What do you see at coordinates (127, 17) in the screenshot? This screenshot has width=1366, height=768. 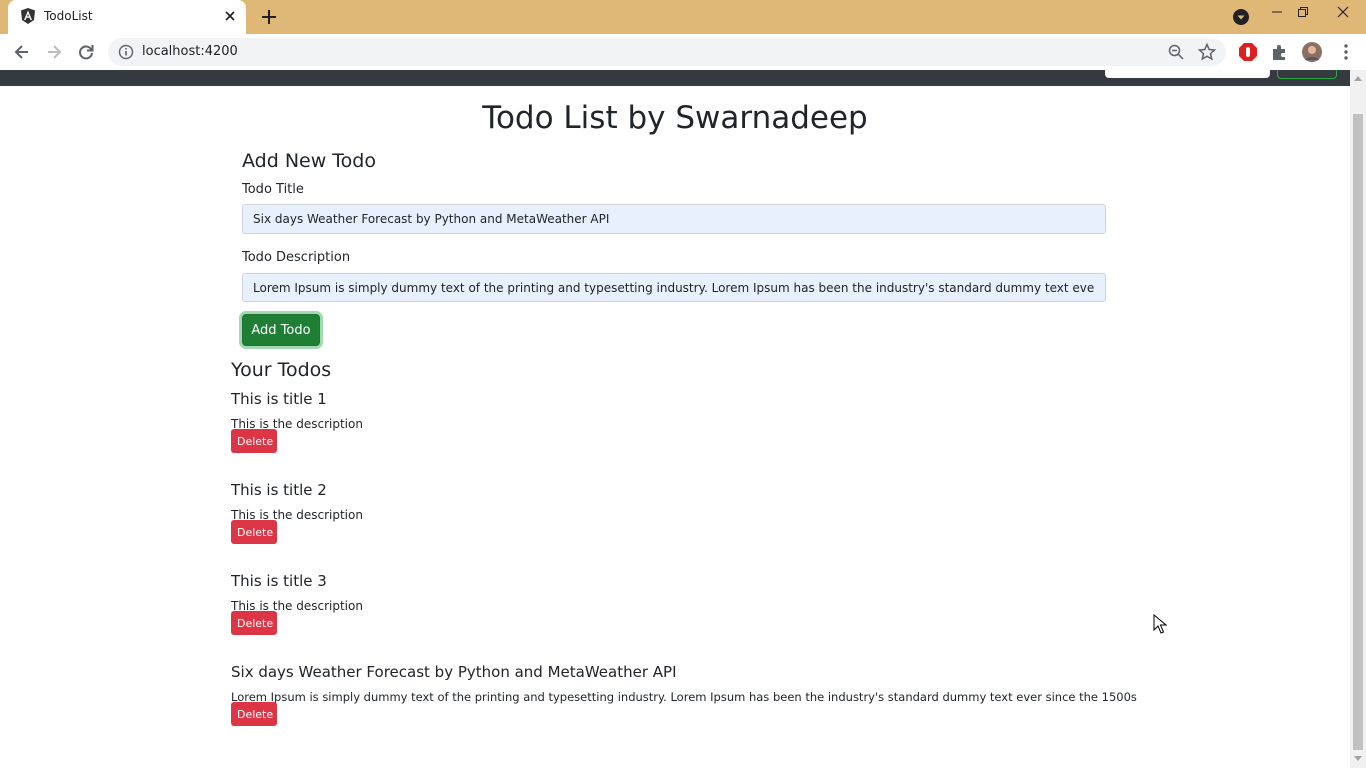 I see `browser-tab: TodoList` at bounding box center [127, 17].